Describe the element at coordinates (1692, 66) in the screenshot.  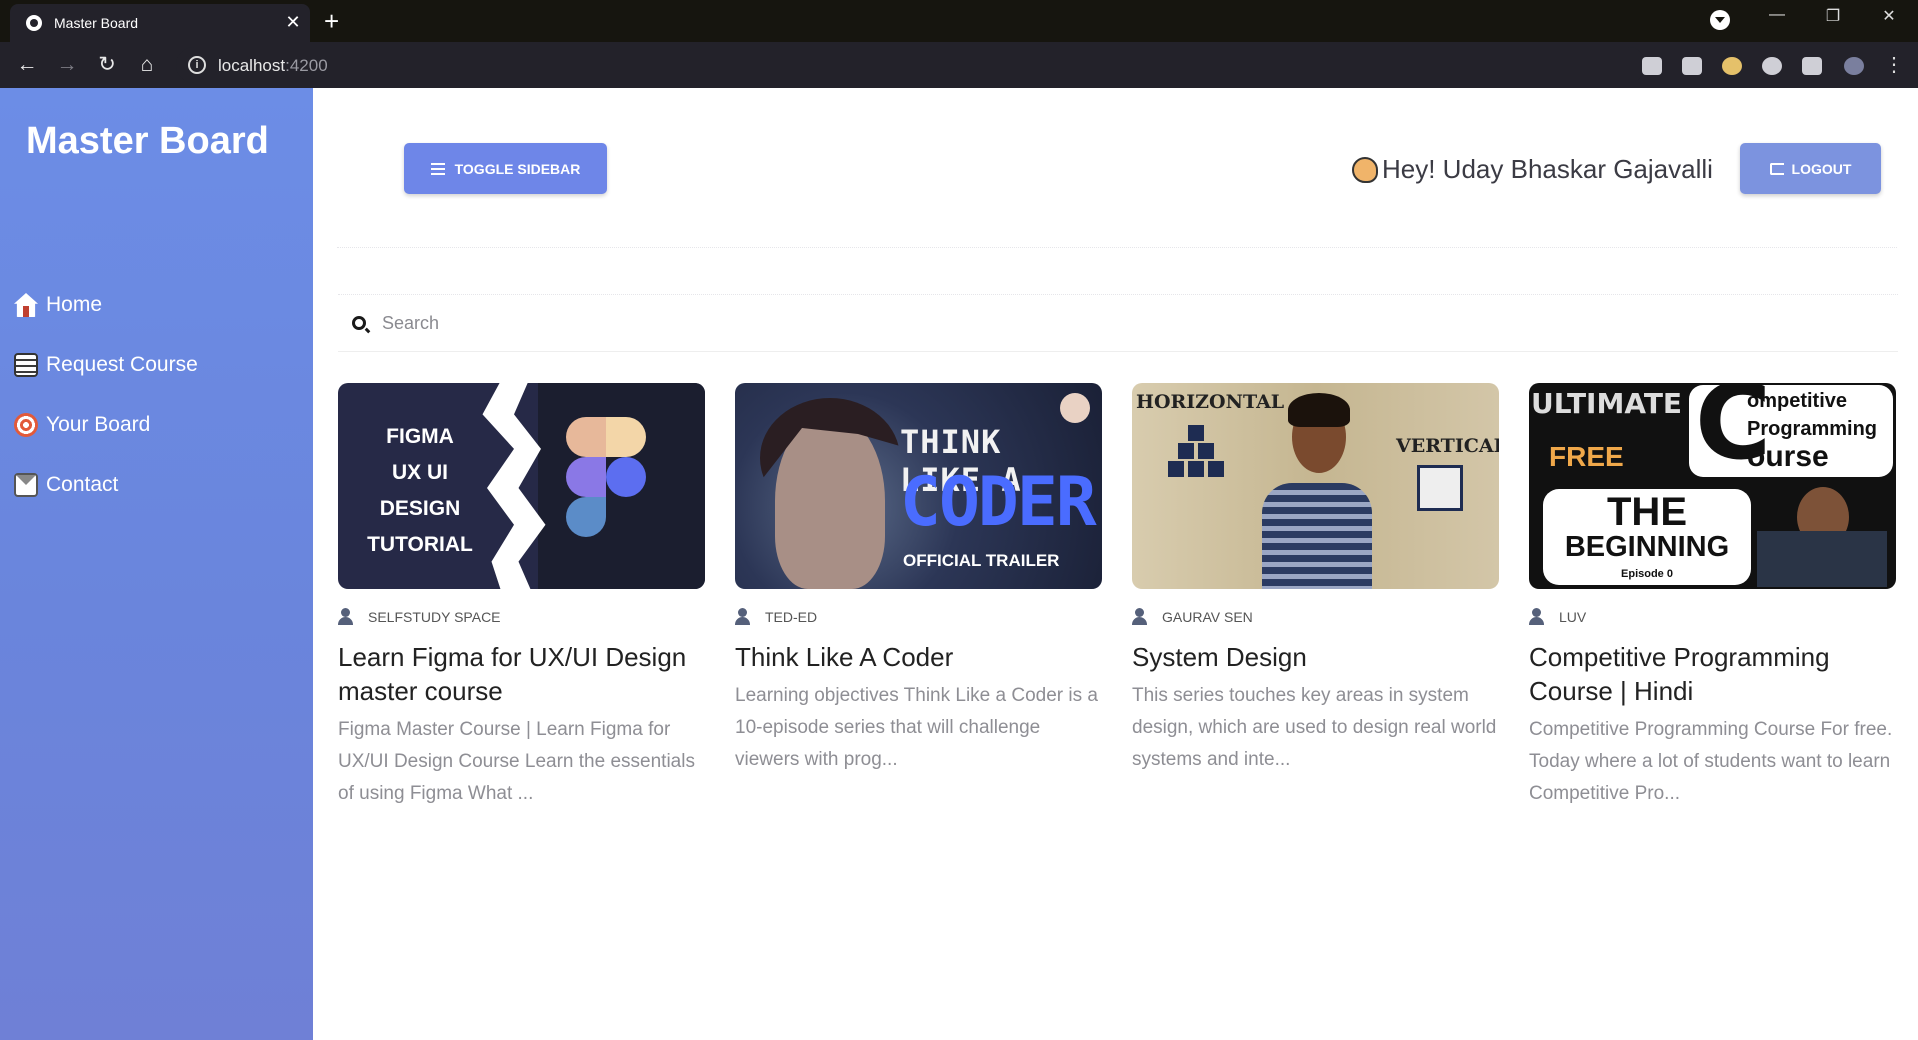
I see `cast-icon` at that location.